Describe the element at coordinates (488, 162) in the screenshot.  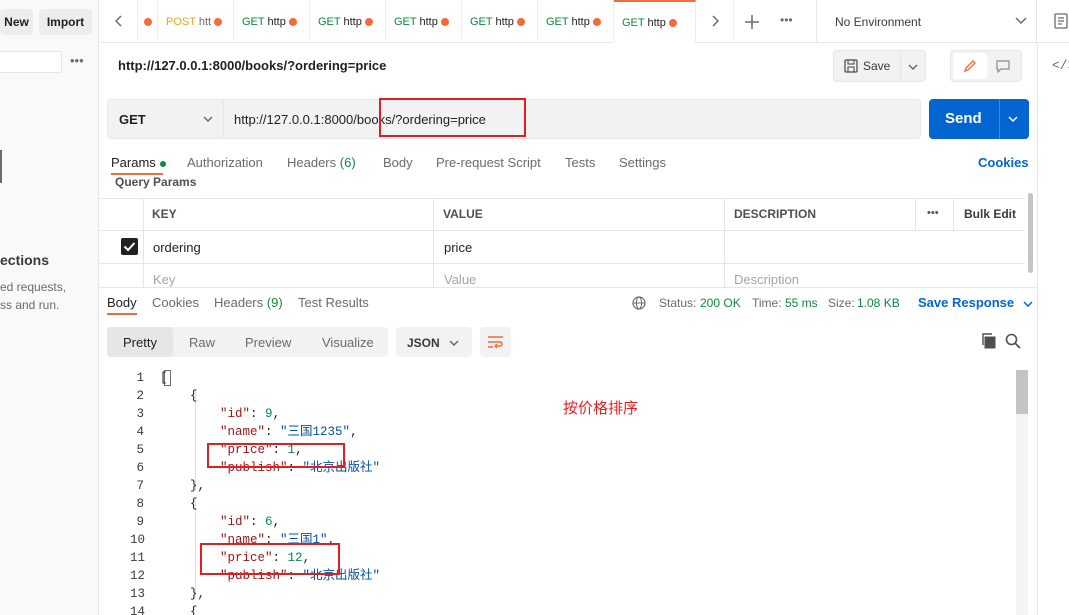
I see `tab-prerequest-script: Pre-request Script` at that location.